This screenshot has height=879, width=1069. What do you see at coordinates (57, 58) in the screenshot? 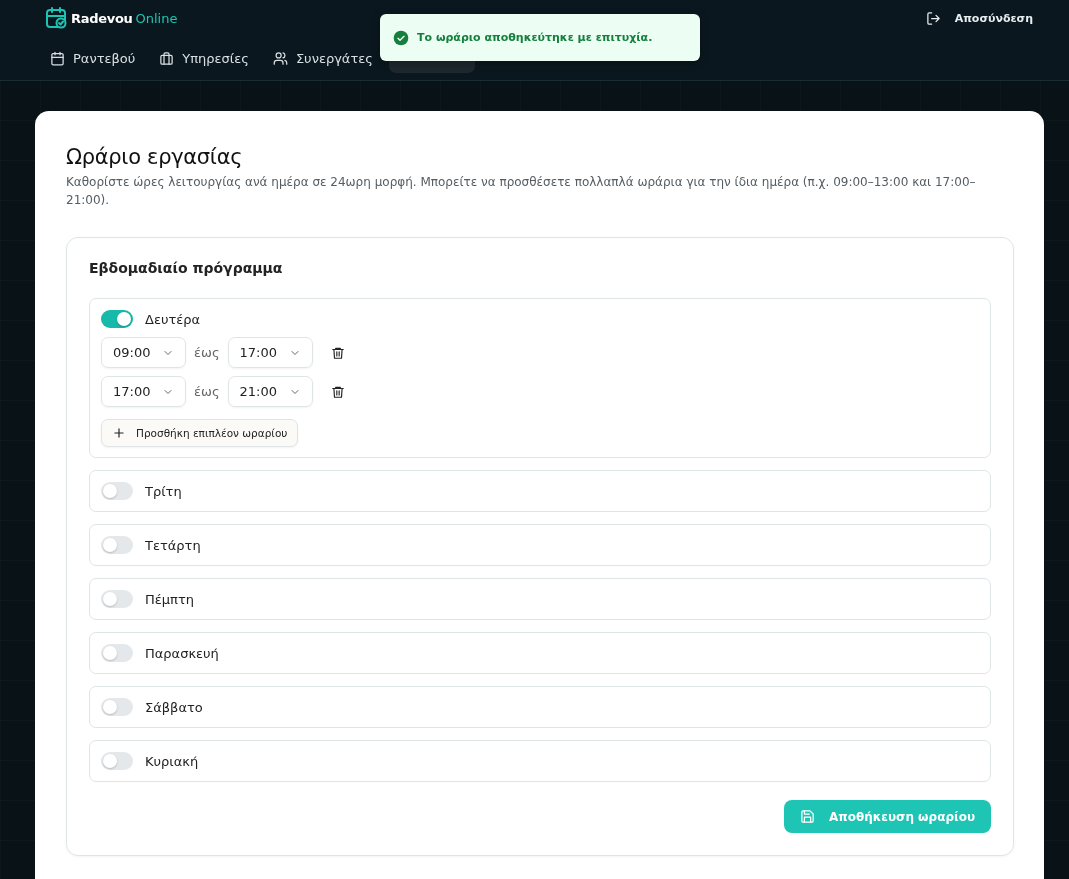
I see `calendar-icon` at bounding box center [57, 58].